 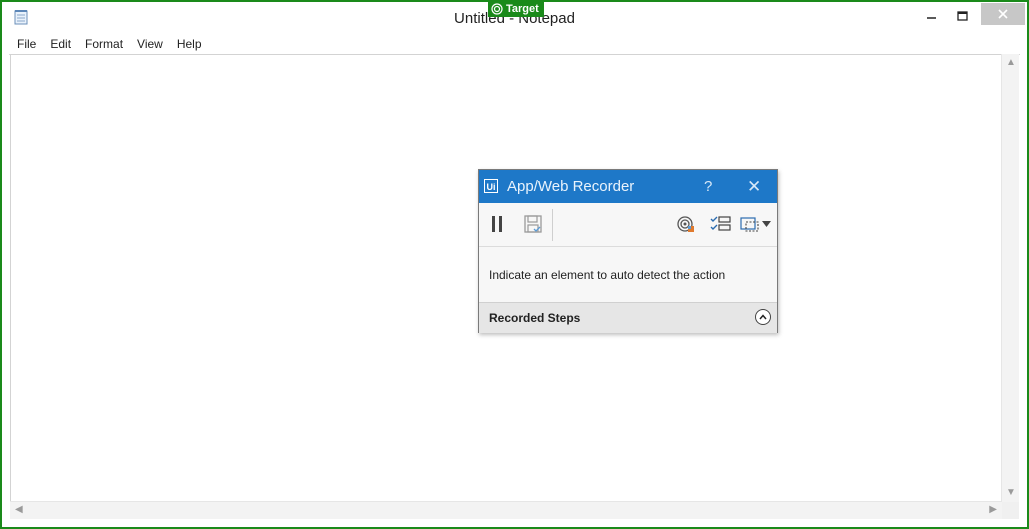 What do you see at coordinates (149, 44) in the screenshot?
I see `menu-view: View` at bounding box center [149, 44].